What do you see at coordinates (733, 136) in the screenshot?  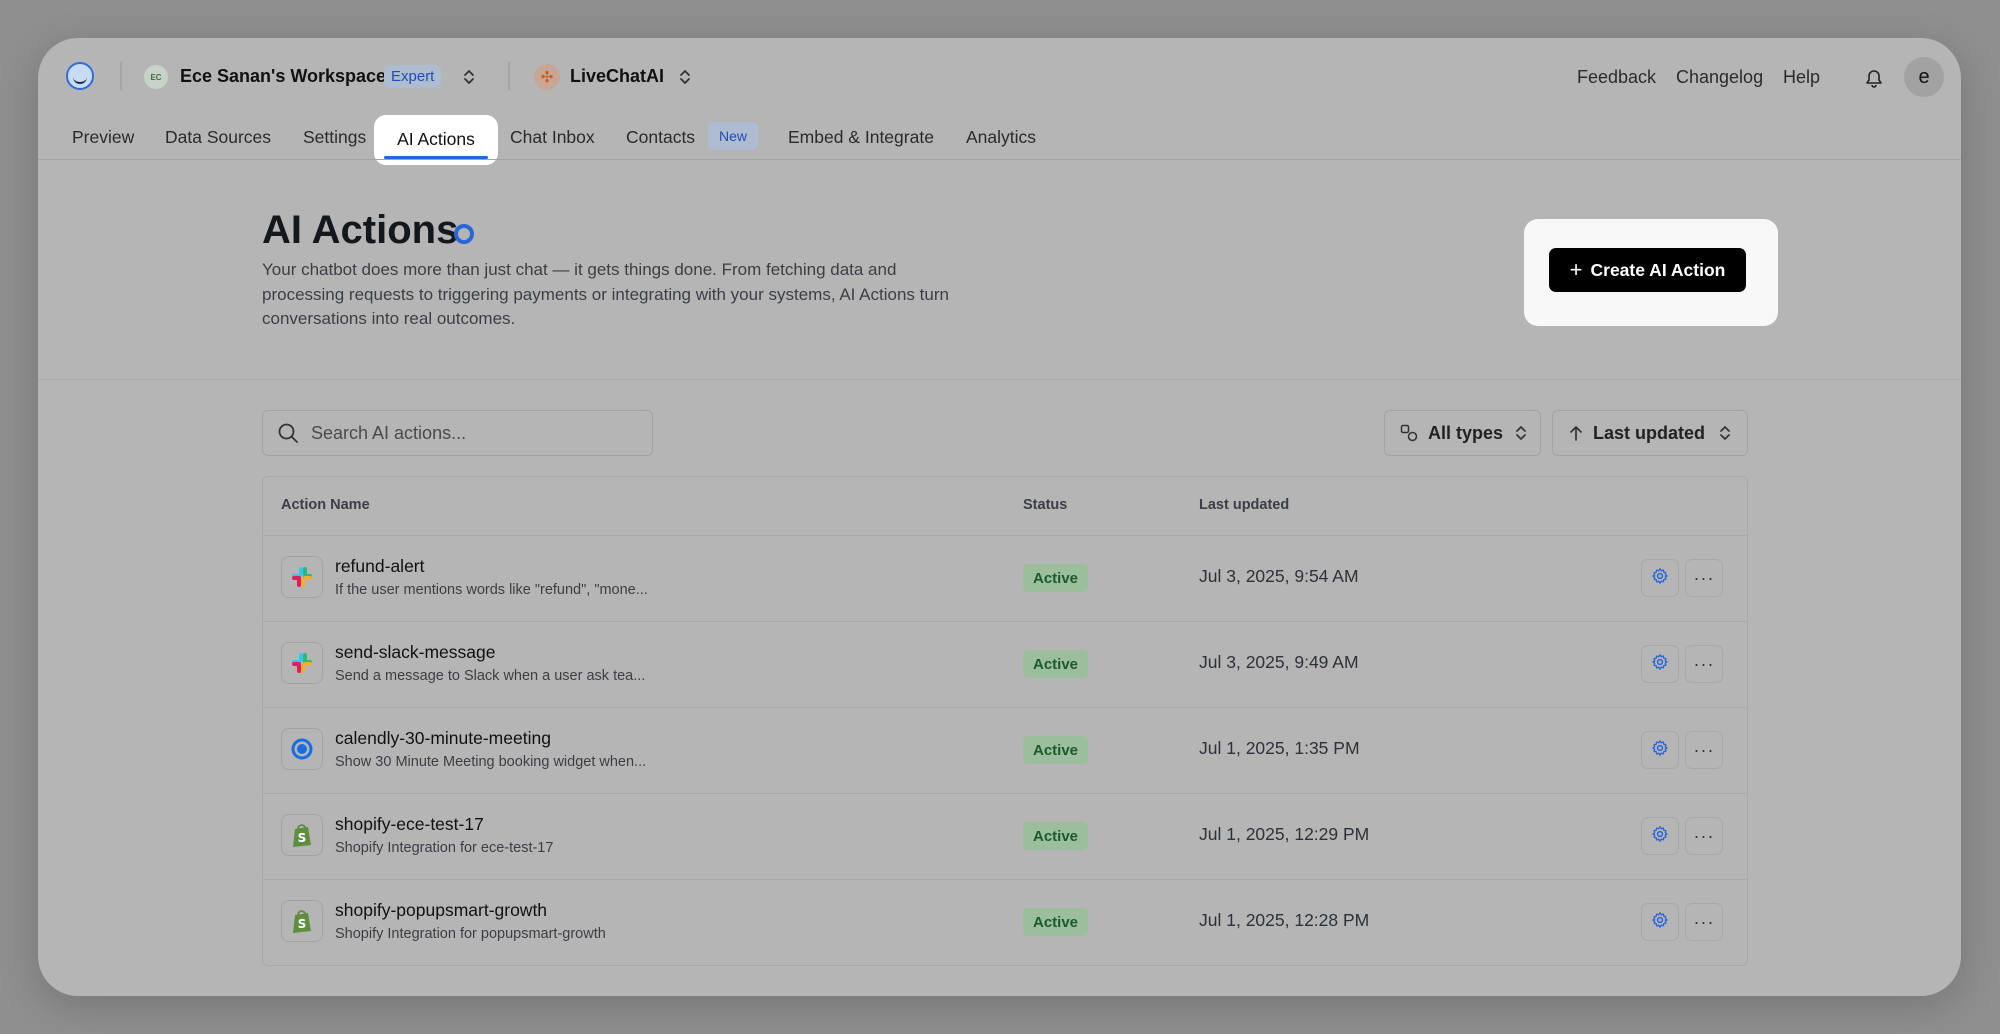 I see `new-badge: New` at bounding box center [733, 136].